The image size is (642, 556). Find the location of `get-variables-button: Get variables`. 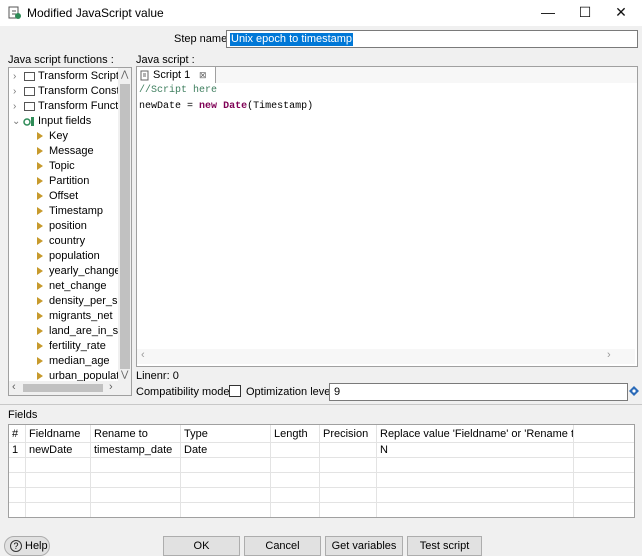

get-variables-button: Get variables is located at coordinates (364, 546).